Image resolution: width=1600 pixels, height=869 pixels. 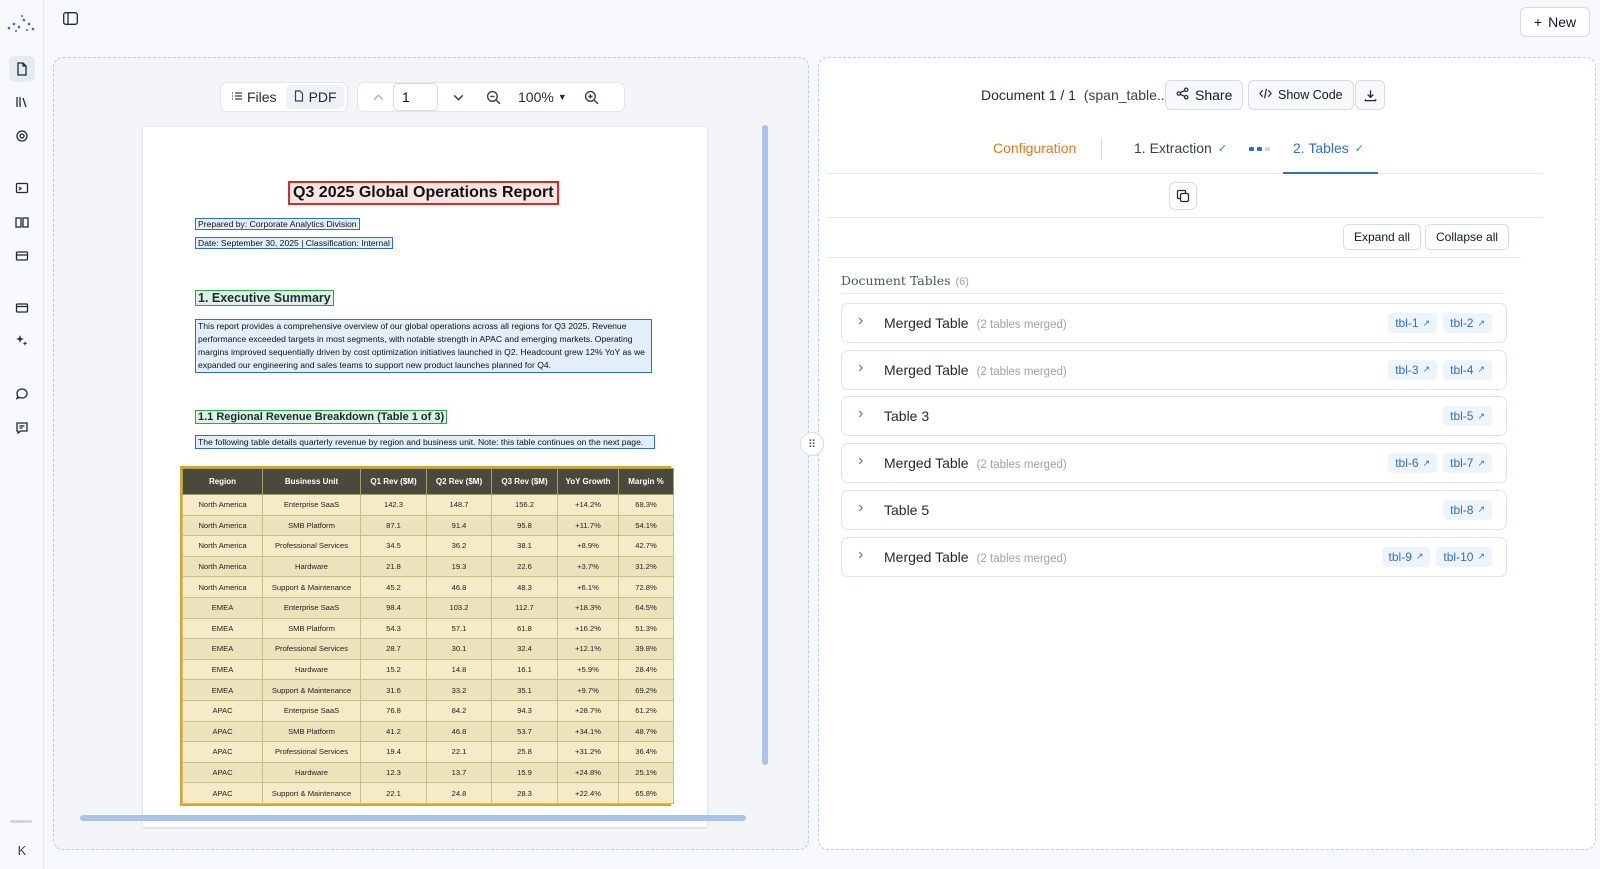 What do you see at coordinates (1382, 237) in the screenshot?
I see `expand-all-button: Expand all` at bounding box center [1382, 237].